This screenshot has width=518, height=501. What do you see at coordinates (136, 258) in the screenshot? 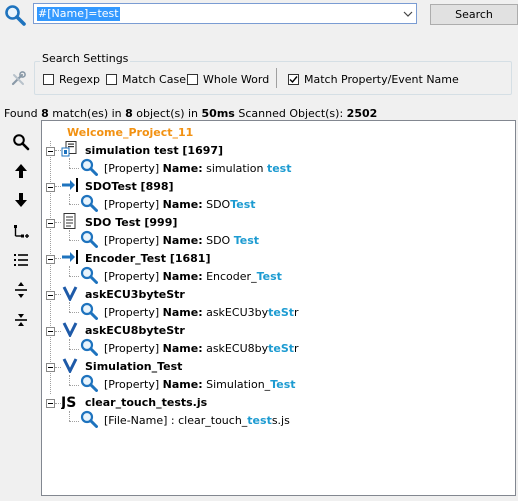
I see `tree-object-row: Encoder_Test [1681]` at bounding box center [136, 258].